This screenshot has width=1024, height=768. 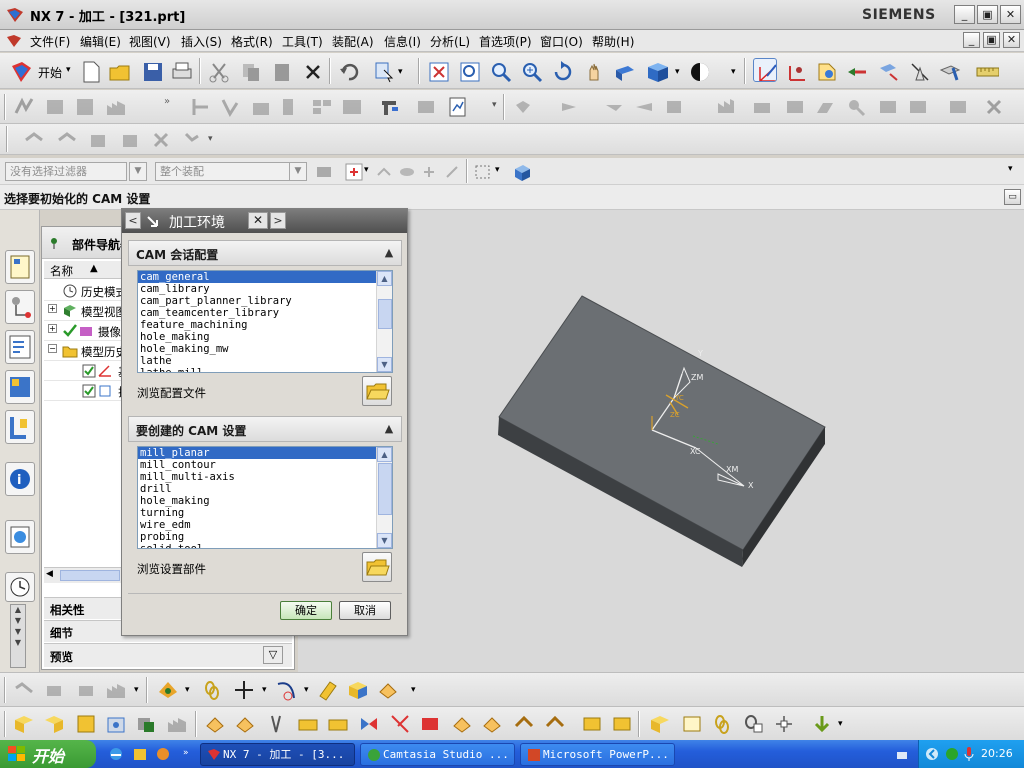 What do you see at coordinates (322, 107) in the screenshot?
I see `tool-path-list-icon` at bounding box center [322, 107].